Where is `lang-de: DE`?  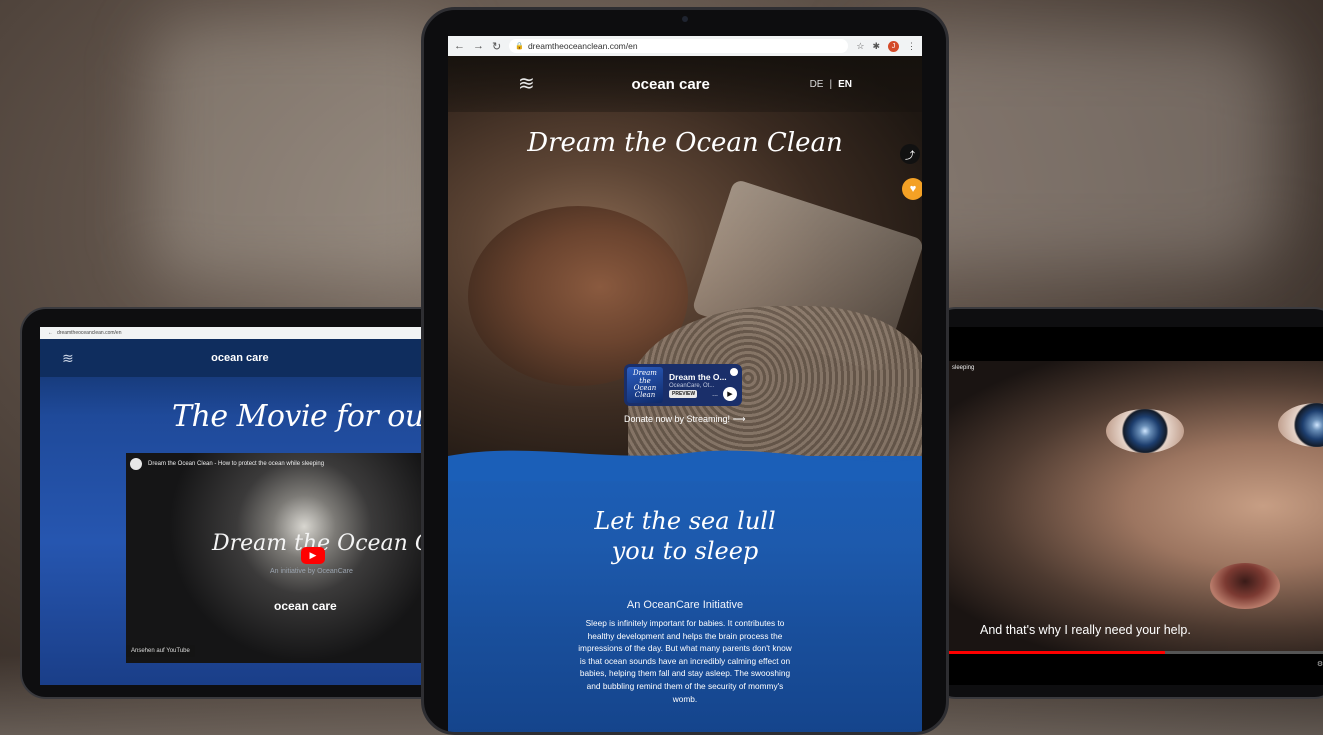 lang-de: DE is located at coordinates (817, 84).